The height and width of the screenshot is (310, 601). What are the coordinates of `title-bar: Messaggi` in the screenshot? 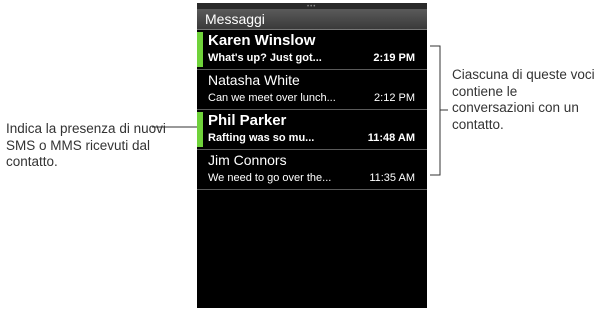 It's located at (312, 19).